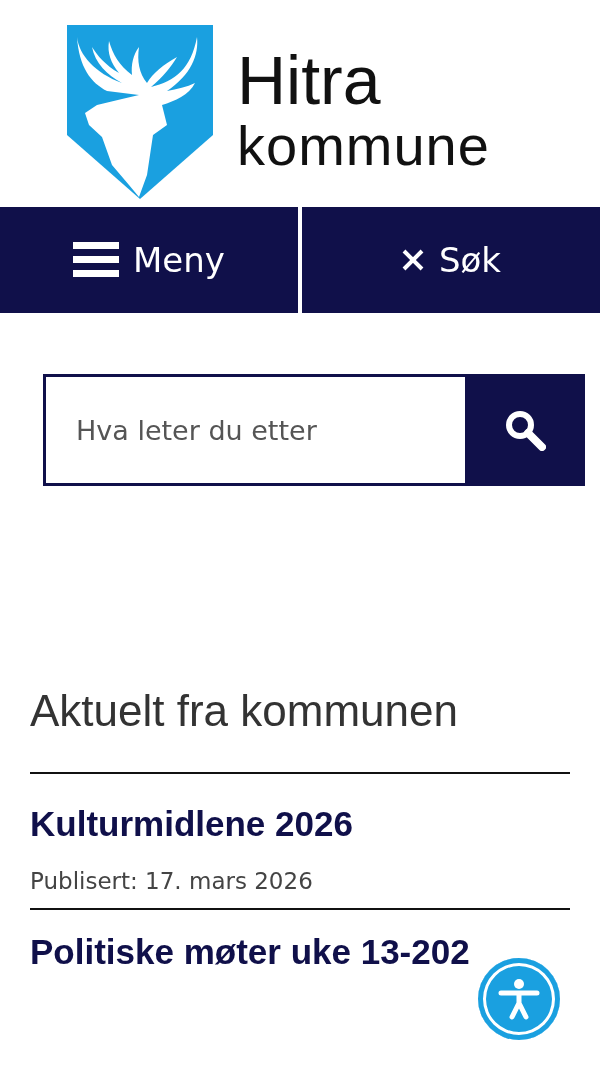 The width and height of the screenshot is (600, 1065). What do you see at coordinates (149, 260) in the screenshot?
I see `menu-button: Meny` at bounding box center [149, 260].